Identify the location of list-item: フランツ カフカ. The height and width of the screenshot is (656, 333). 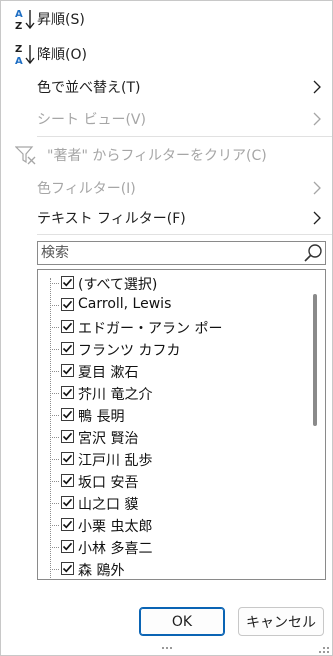
(173, 349).